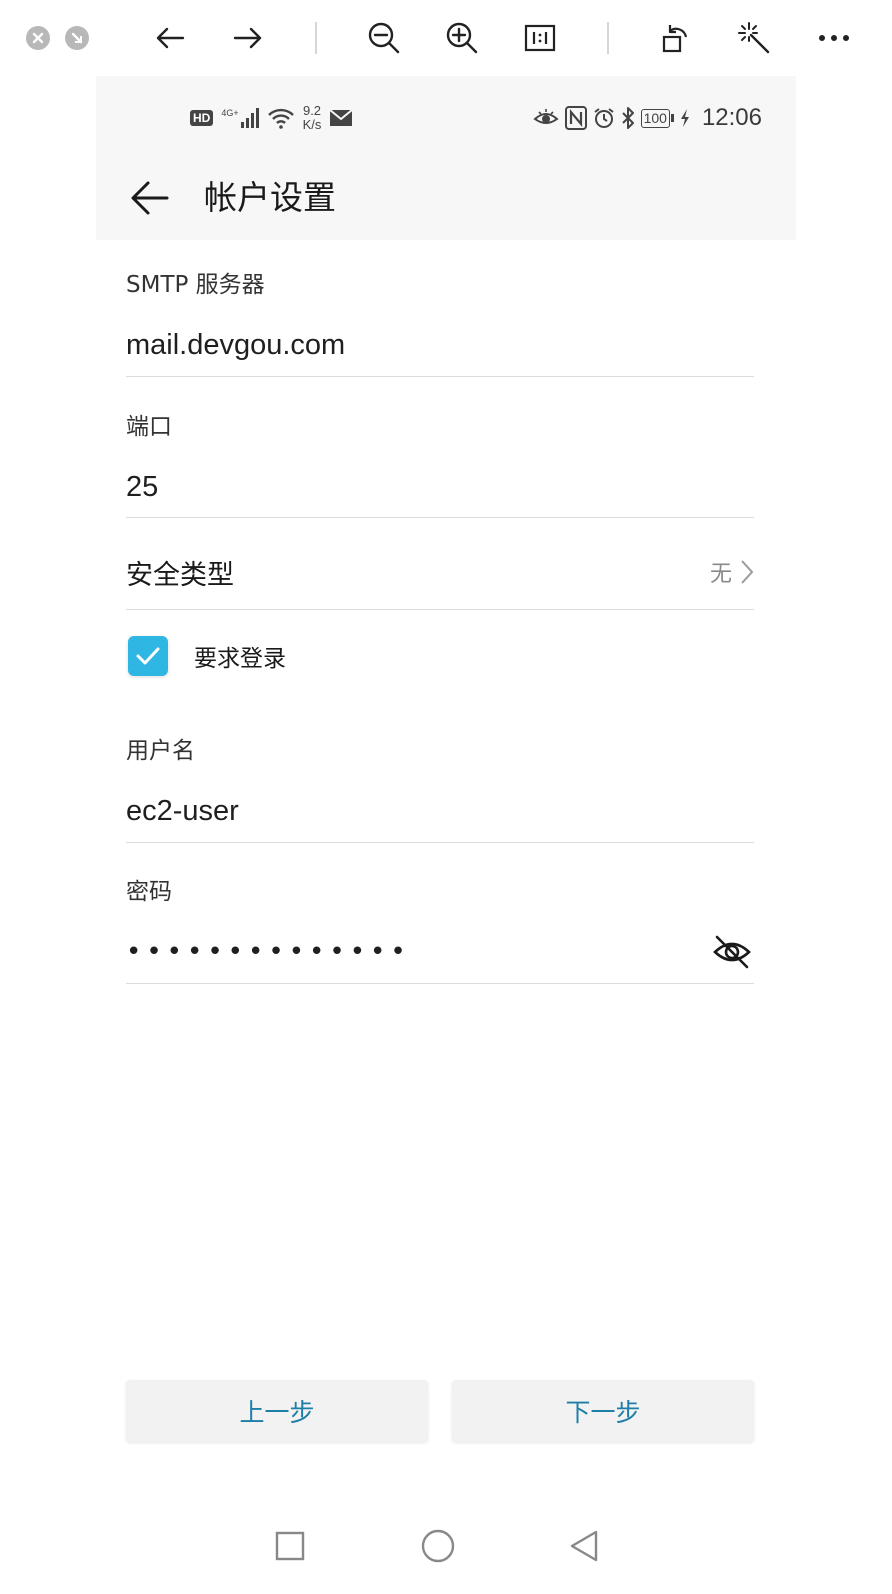  Describe the element at coordinates (270, 197) in the screenshot. I see `page-title: 帐户设置` at that location.